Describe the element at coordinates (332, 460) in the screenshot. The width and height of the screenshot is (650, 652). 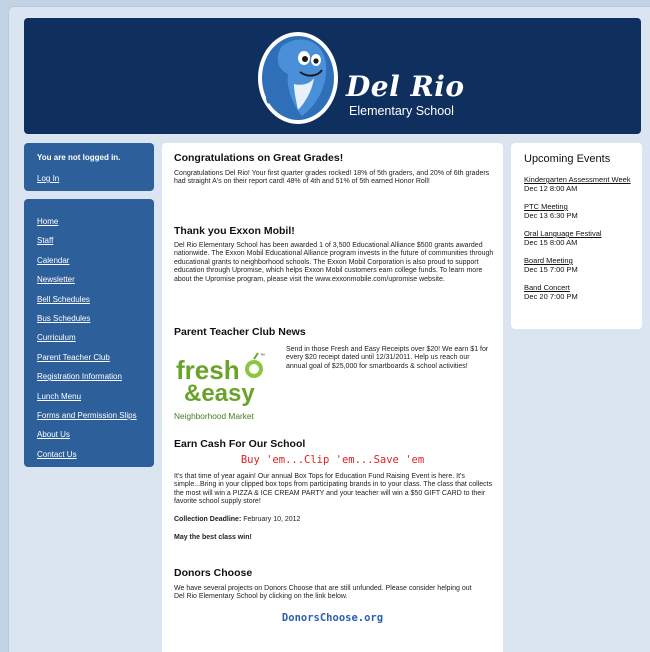
I see `box-tops-slogan: Buy 'em...Clip 'em...Save 'em` at that location.